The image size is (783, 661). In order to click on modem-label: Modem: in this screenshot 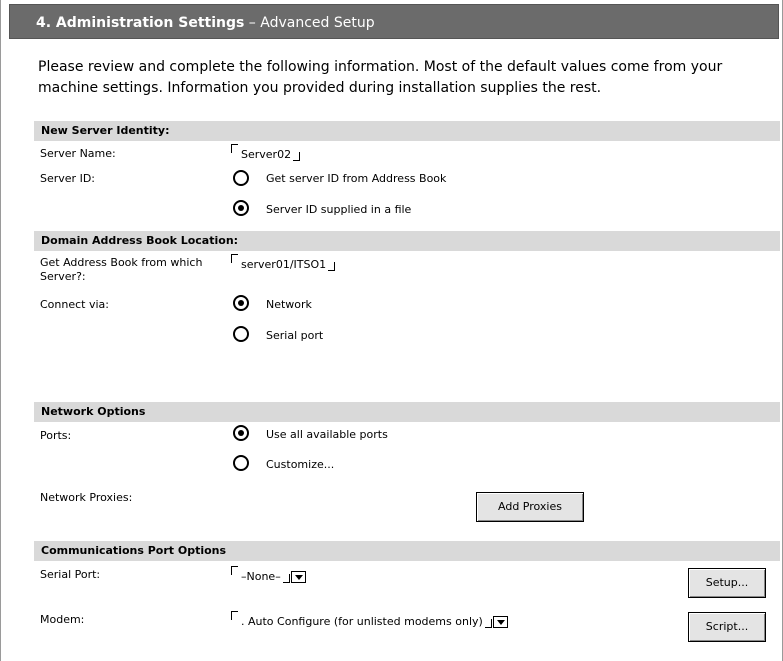, I will do `click(62, 619)`.